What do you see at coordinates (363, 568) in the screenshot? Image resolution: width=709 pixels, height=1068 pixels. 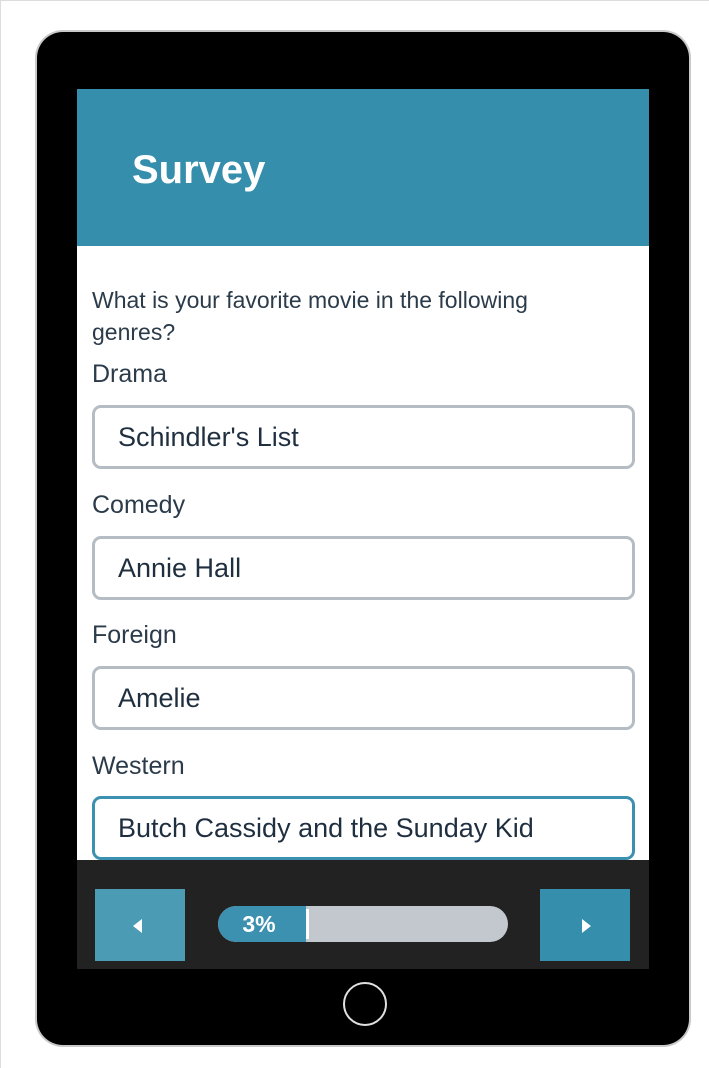 I see `comedy-input` at bounding box center [363, 568].